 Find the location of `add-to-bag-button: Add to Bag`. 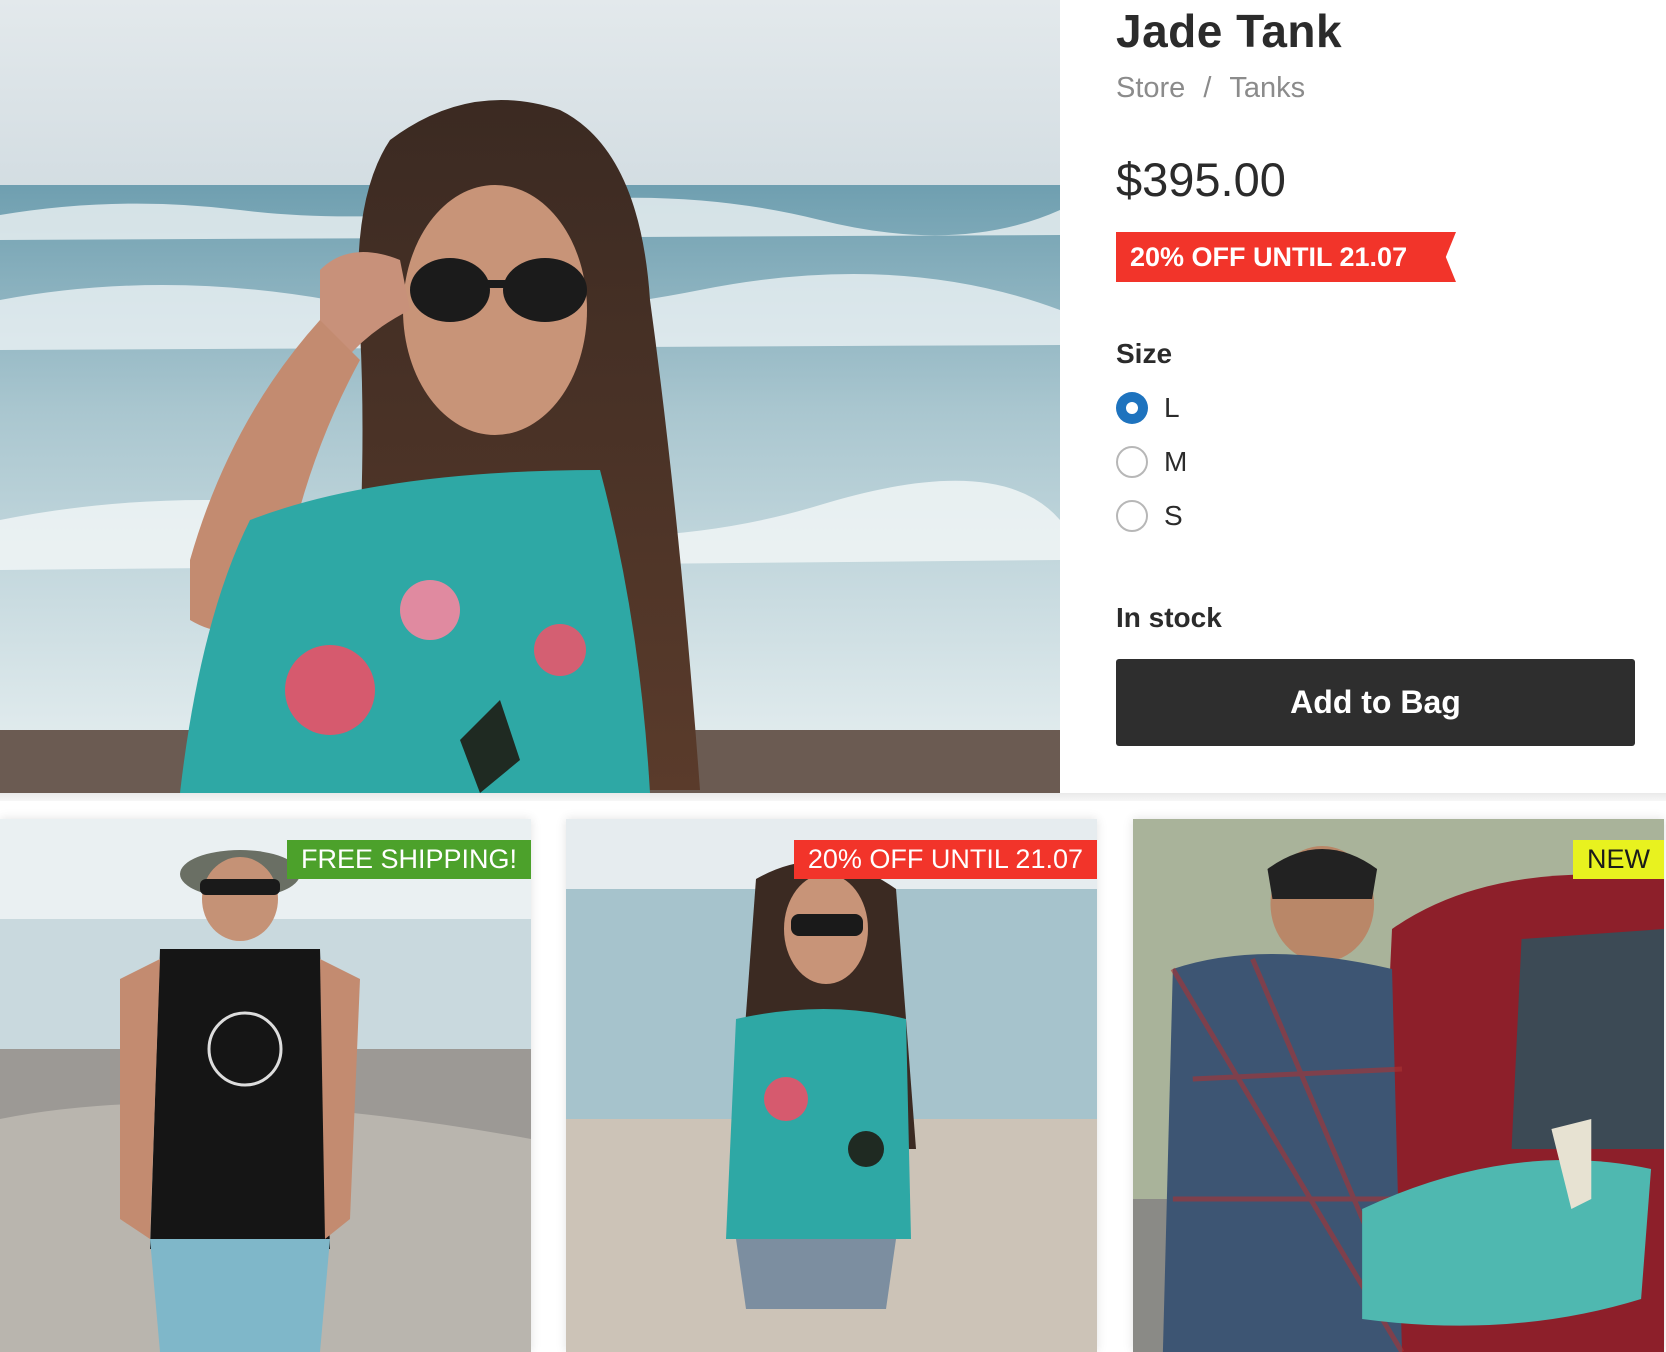

add-to-bag-button: Add to Bag is located at coordinates (1375, 702).